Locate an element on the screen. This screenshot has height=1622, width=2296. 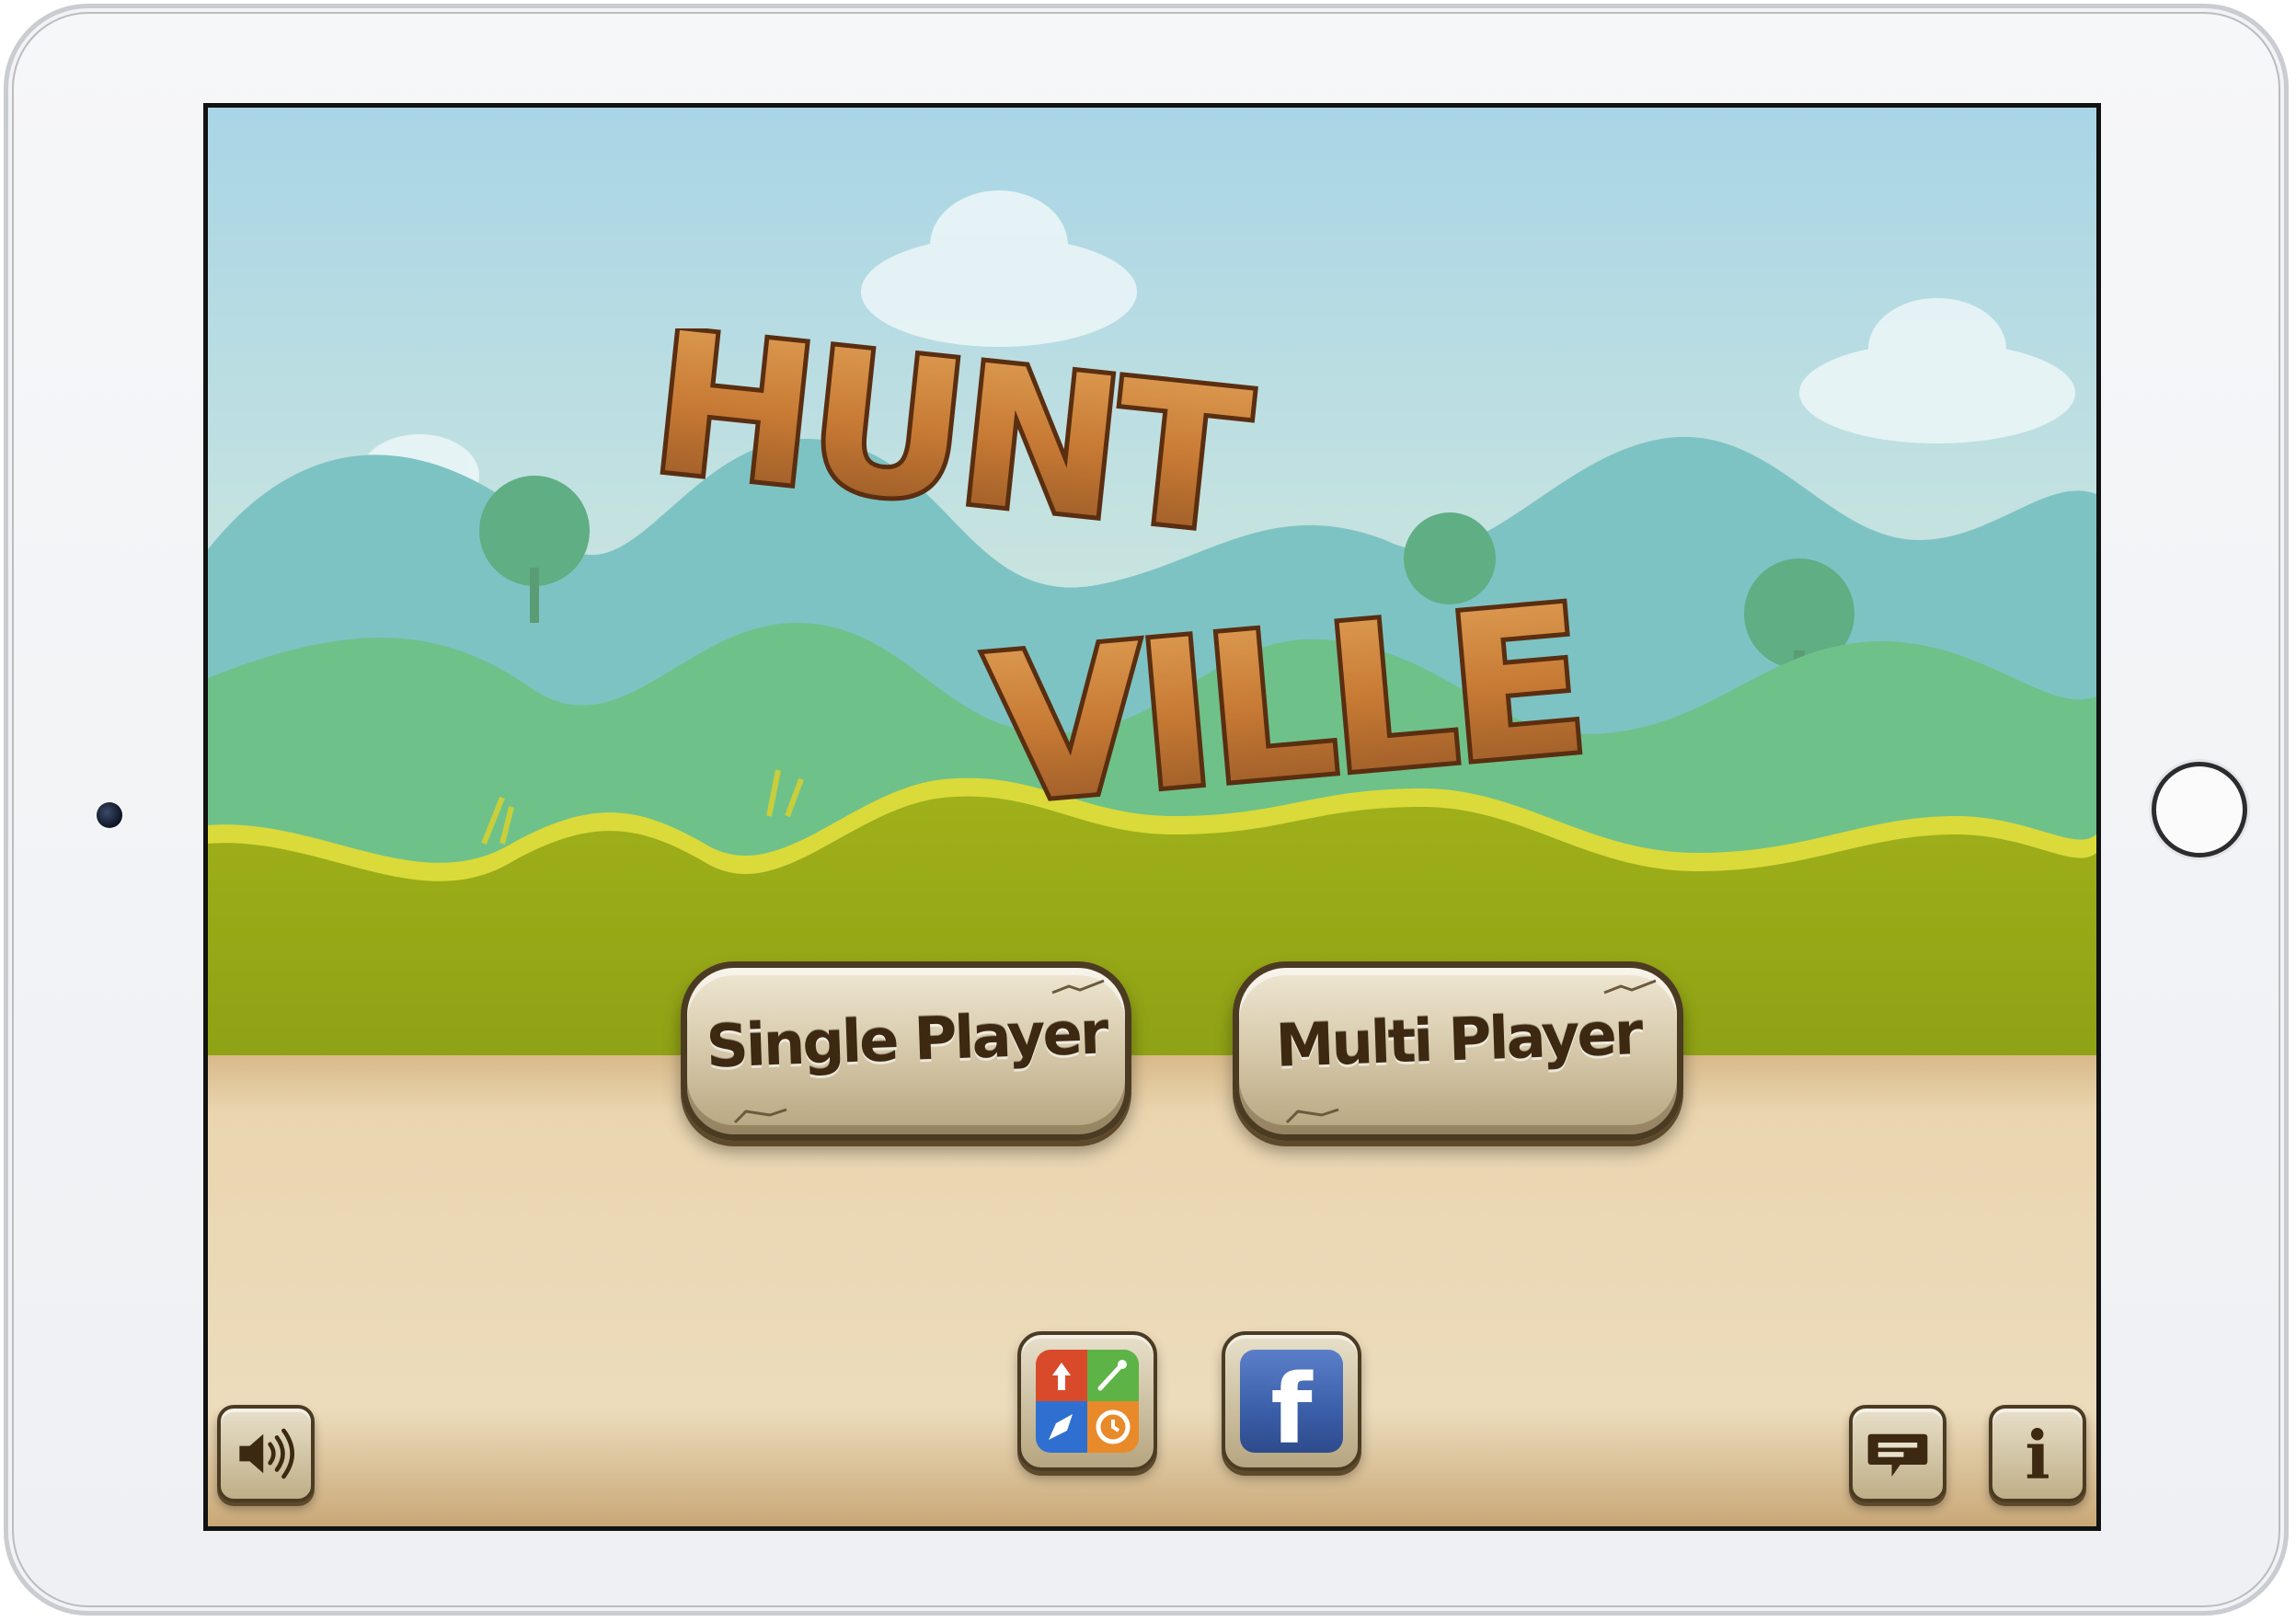
chat-bubble-icon is located at coordinates (1897, 1455).